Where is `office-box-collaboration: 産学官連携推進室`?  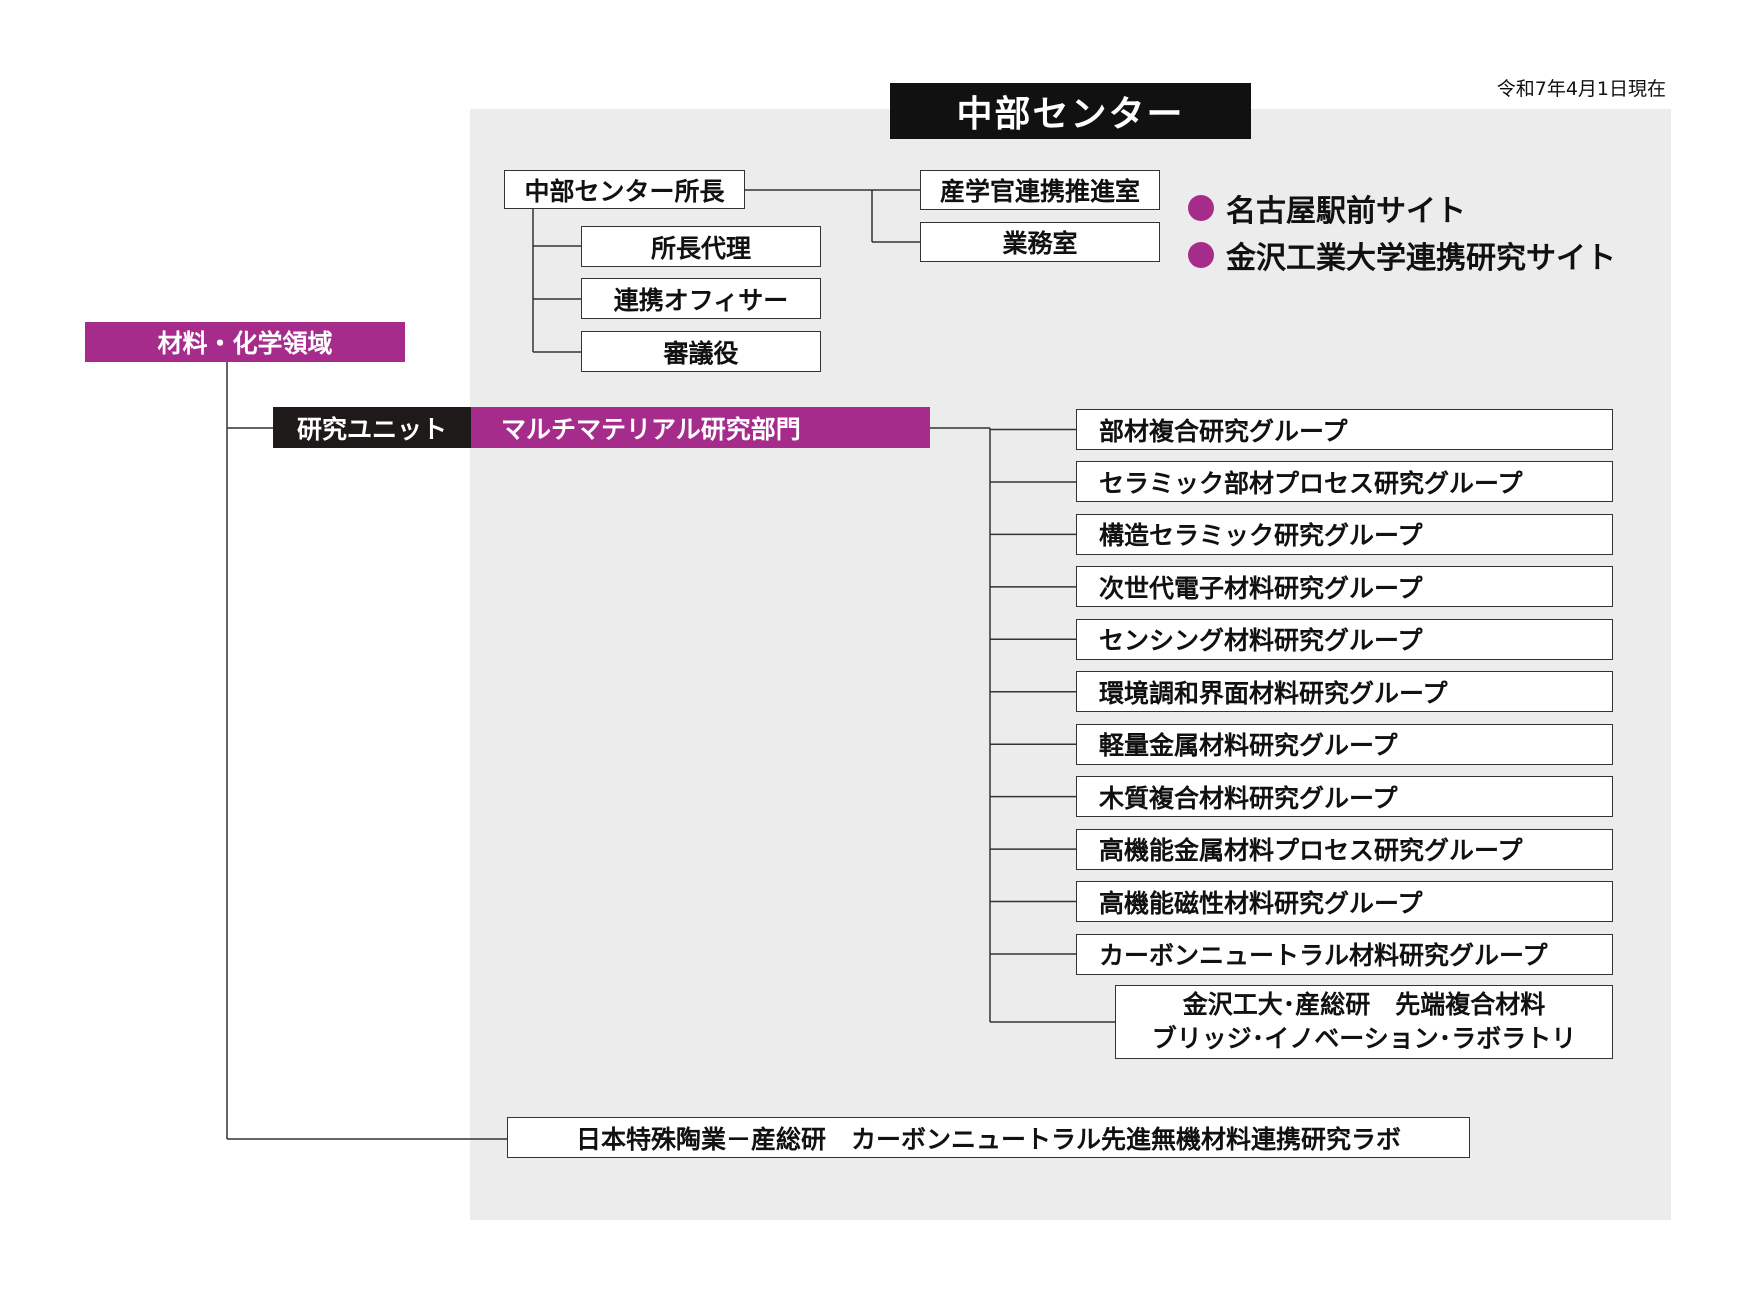
office-box-collaboration: 産学官連携推進室 is located at coordinates (1040, 190).